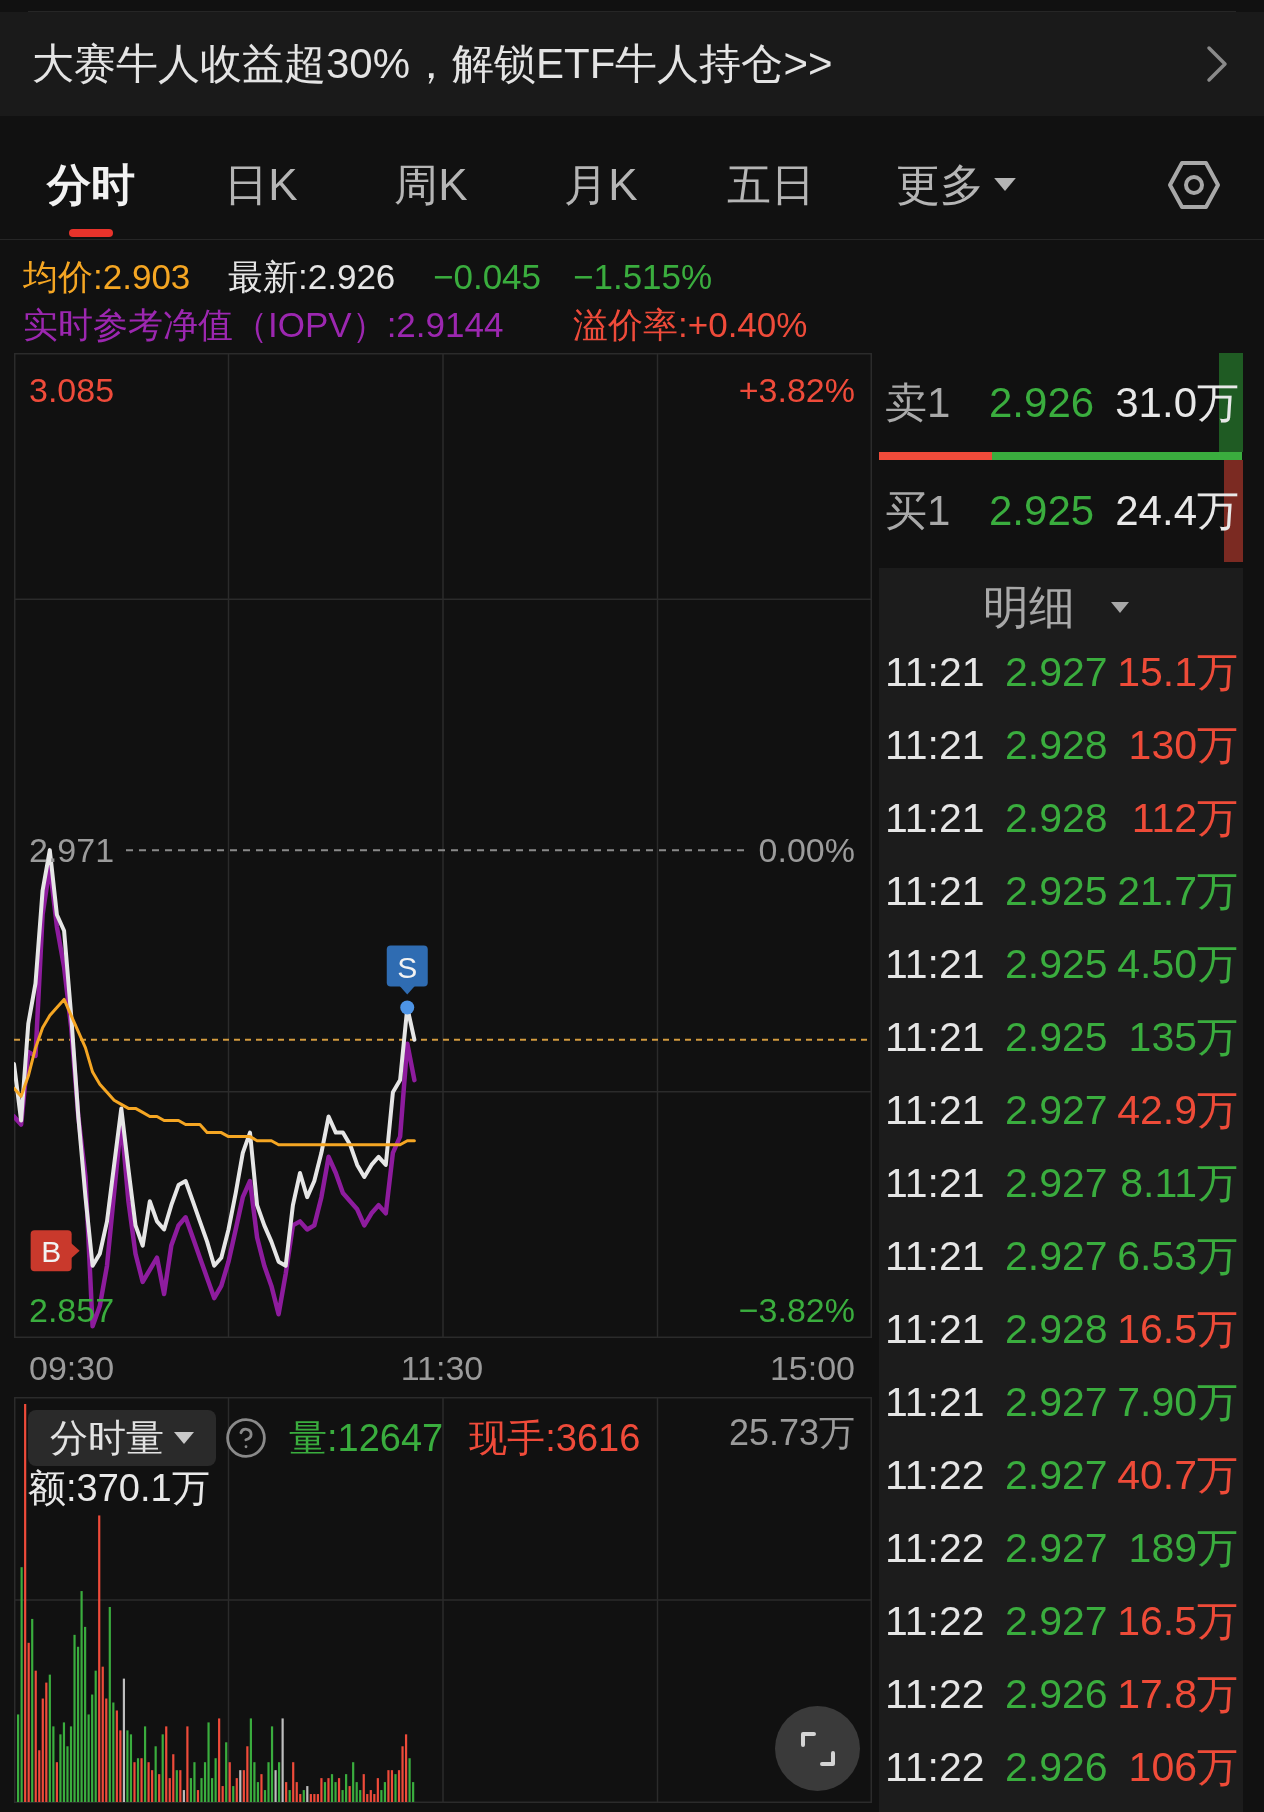 The image size is (1264, 1812). I want to click on order-price: 2.925, so click(1042, 510).